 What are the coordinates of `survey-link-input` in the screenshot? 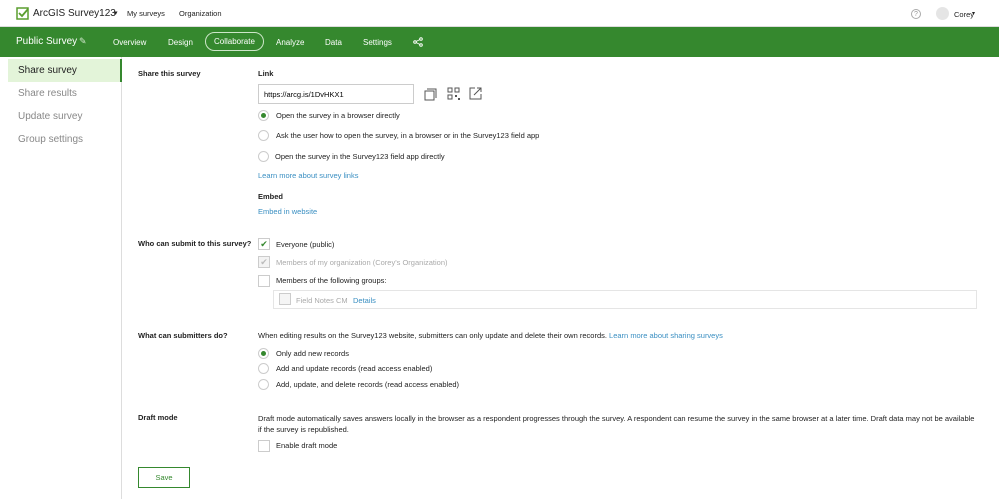 It's located at (336, 94).